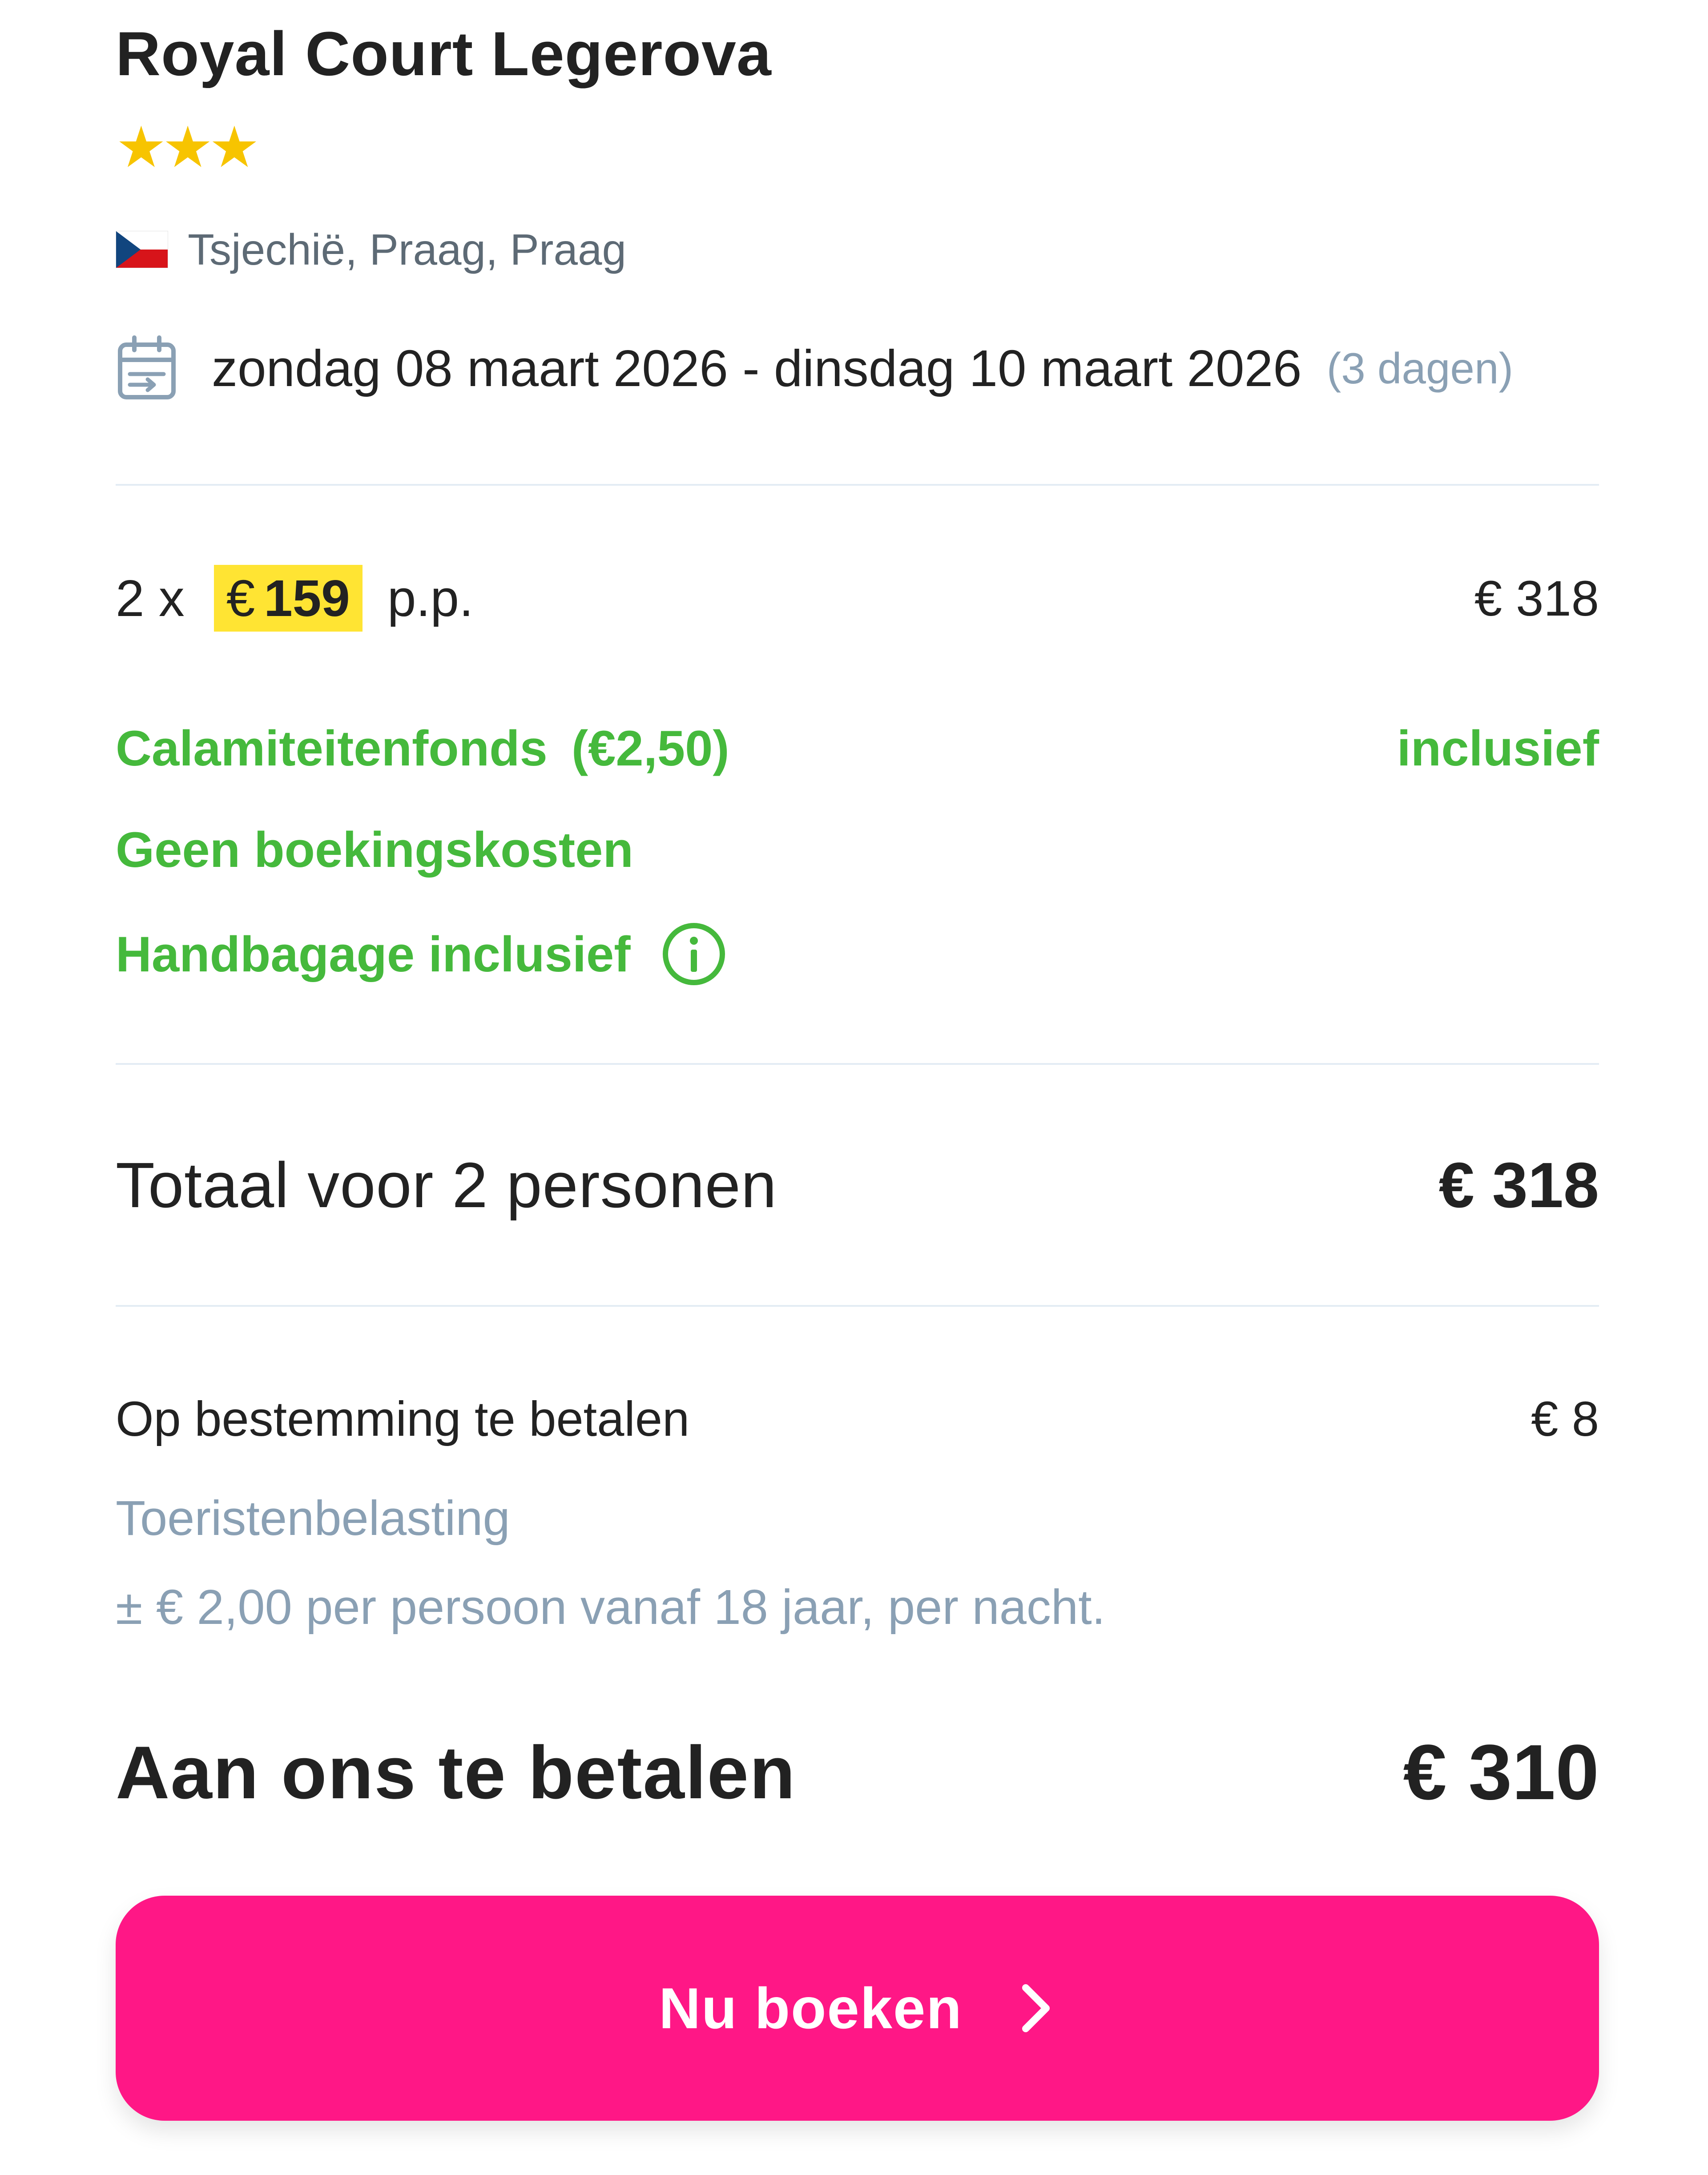 The height and width of the screenshot is (2175, 1708). What do you see at coordinates (1036, 2008) in the screenshot?
I see `chevron-right-icon` at bounding box center [1036, 2008].